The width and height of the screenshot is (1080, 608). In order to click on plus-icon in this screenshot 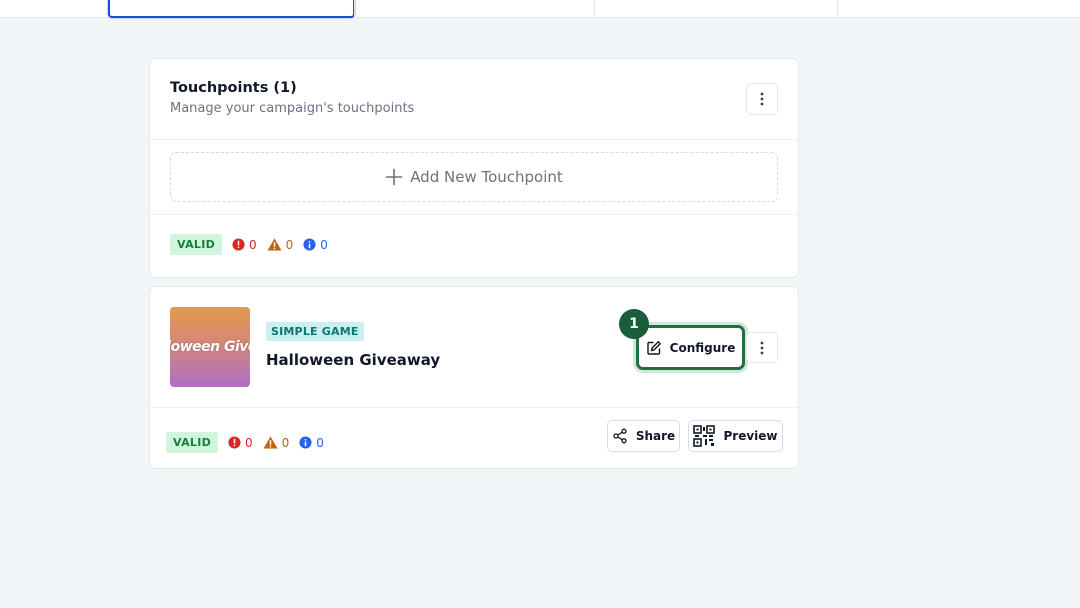, I will do `click(394, 177)`.